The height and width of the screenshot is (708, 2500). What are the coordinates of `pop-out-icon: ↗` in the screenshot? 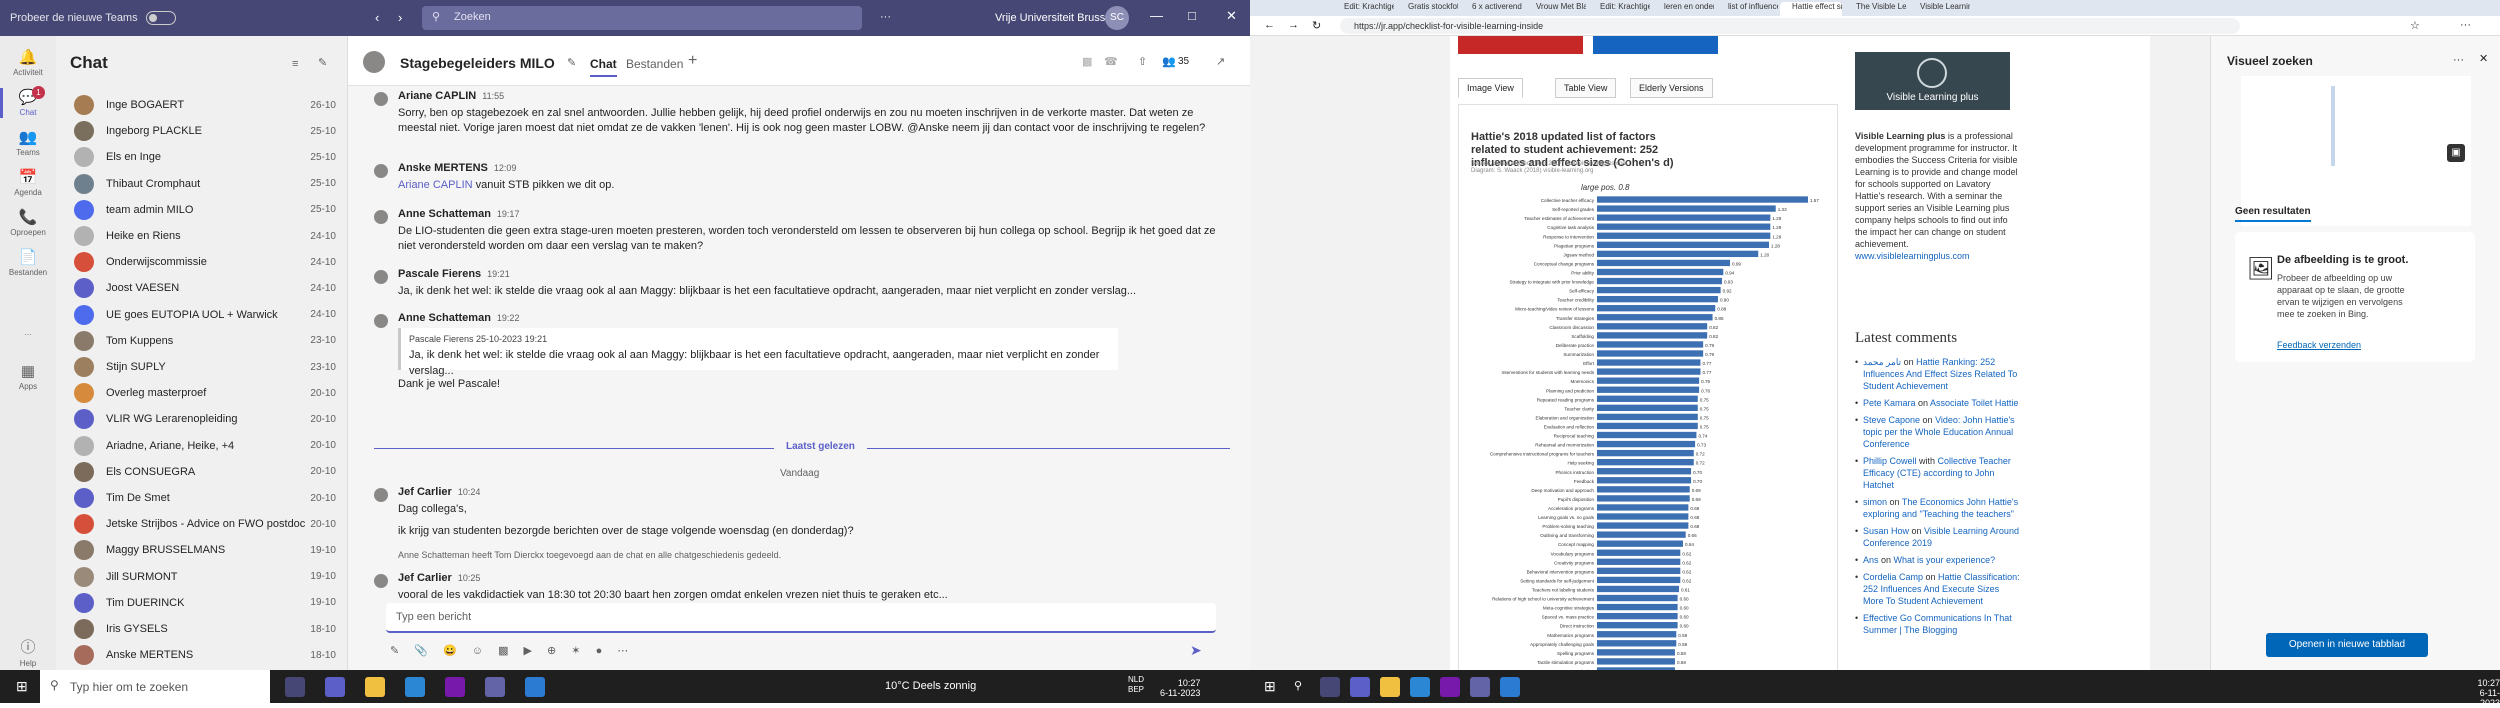 It's located at (1220, 61).